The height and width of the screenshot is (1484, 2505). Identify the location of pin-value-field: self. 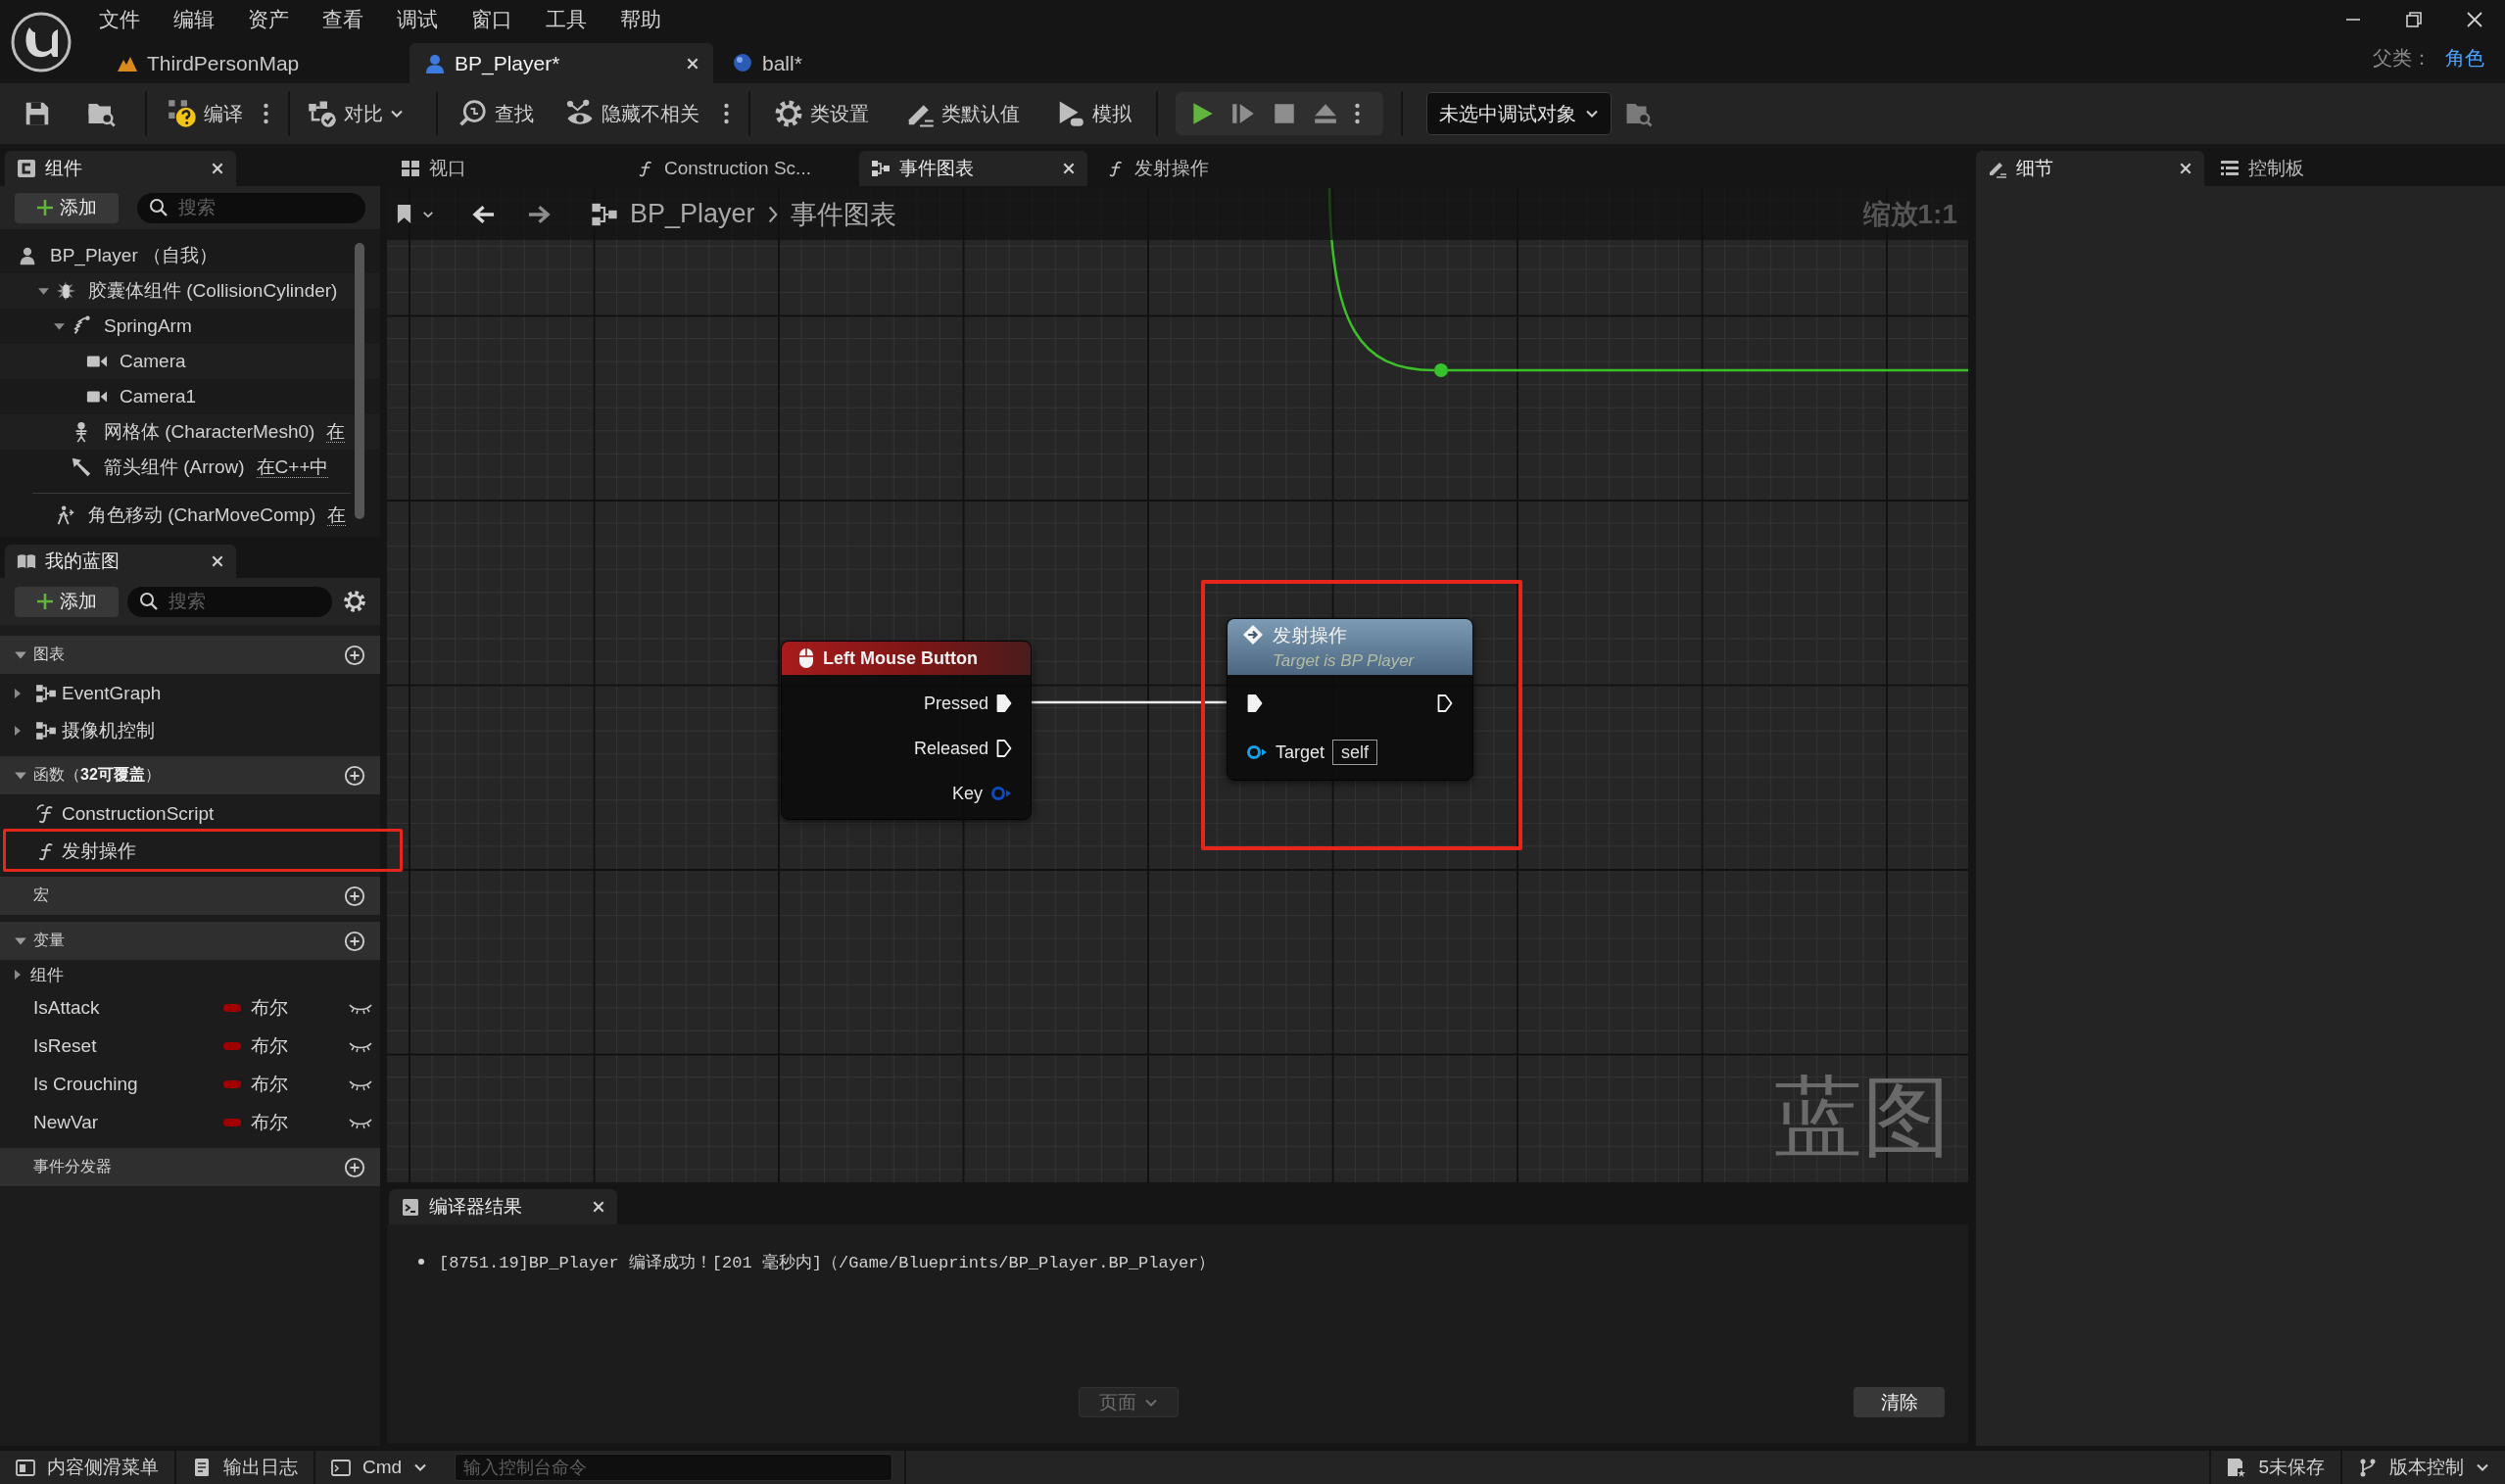
(1355, 752).